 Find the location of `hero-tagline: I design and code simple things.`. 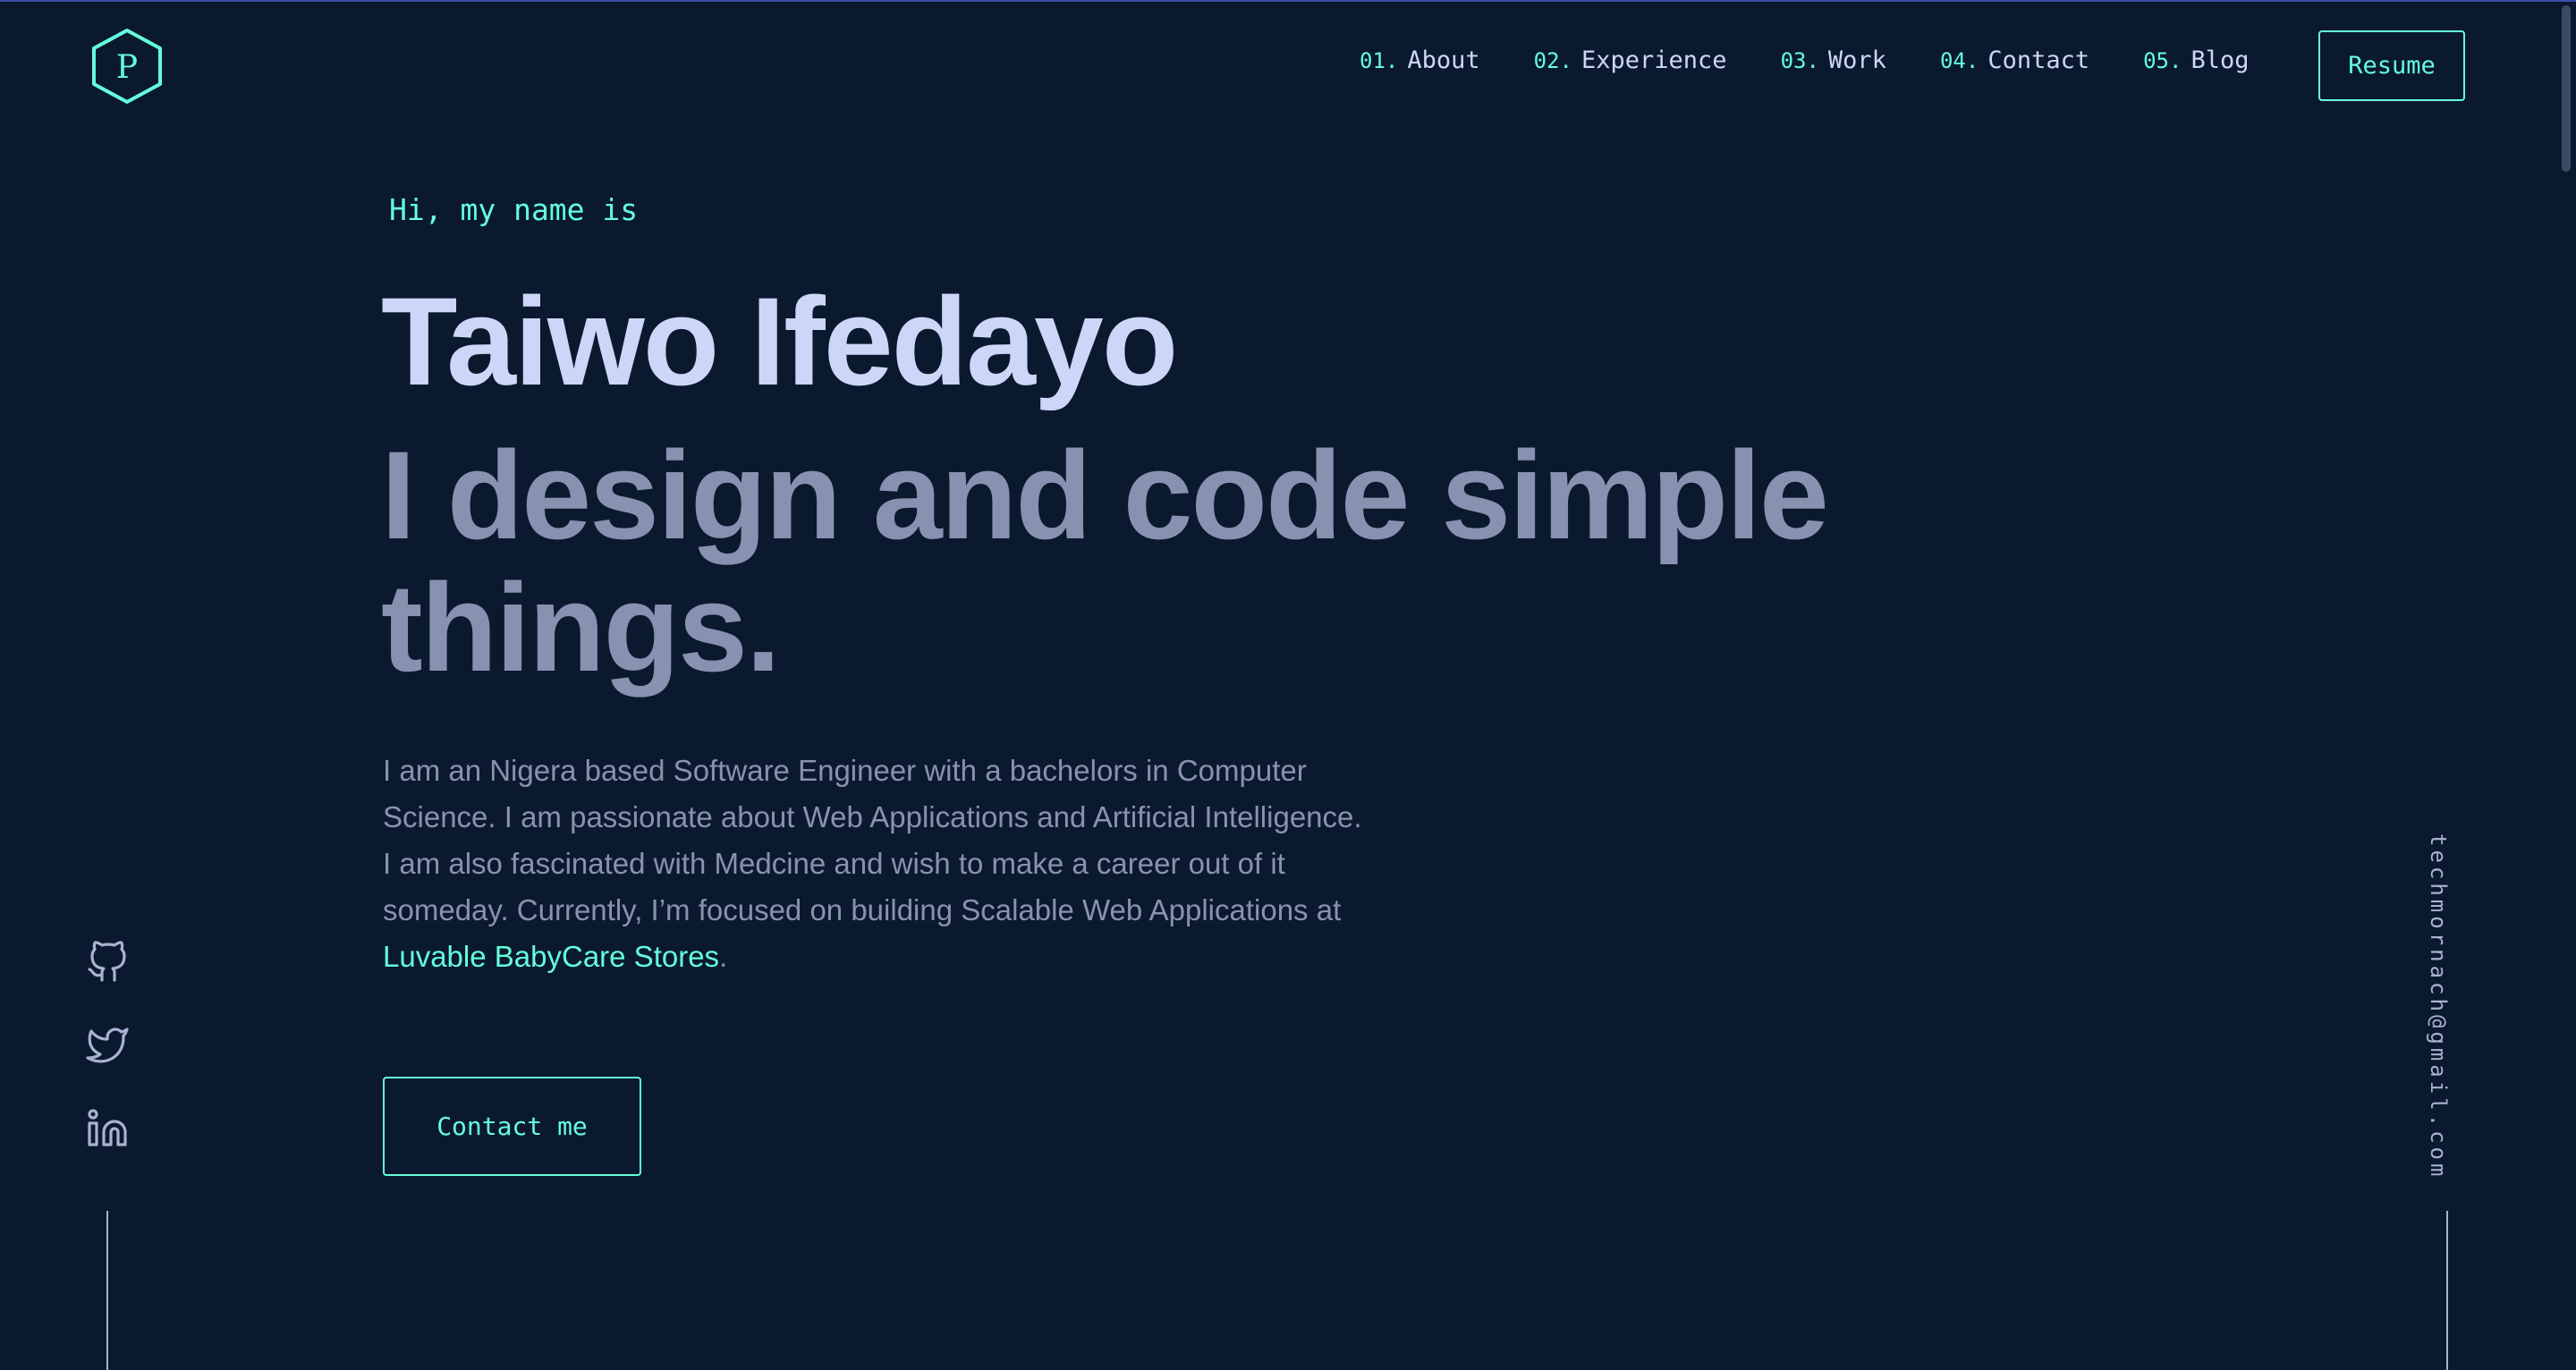

hero-tagline: I design and code simple things. is located at coordinates (1105, 561).